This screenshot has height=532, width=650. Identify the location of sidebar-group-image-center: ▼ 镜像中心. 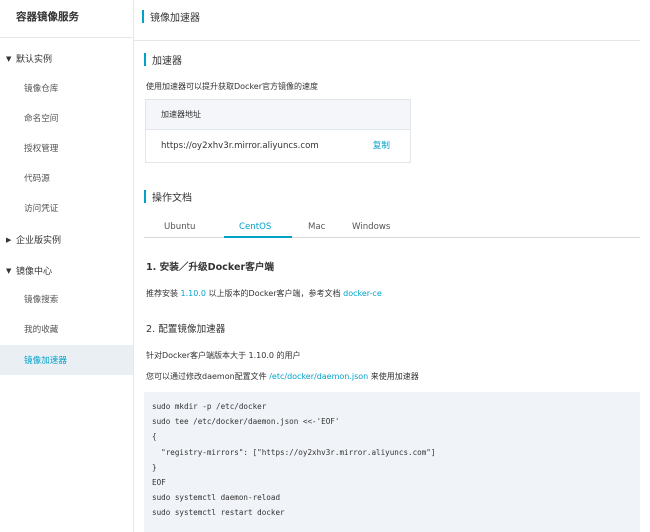
(29, 271).